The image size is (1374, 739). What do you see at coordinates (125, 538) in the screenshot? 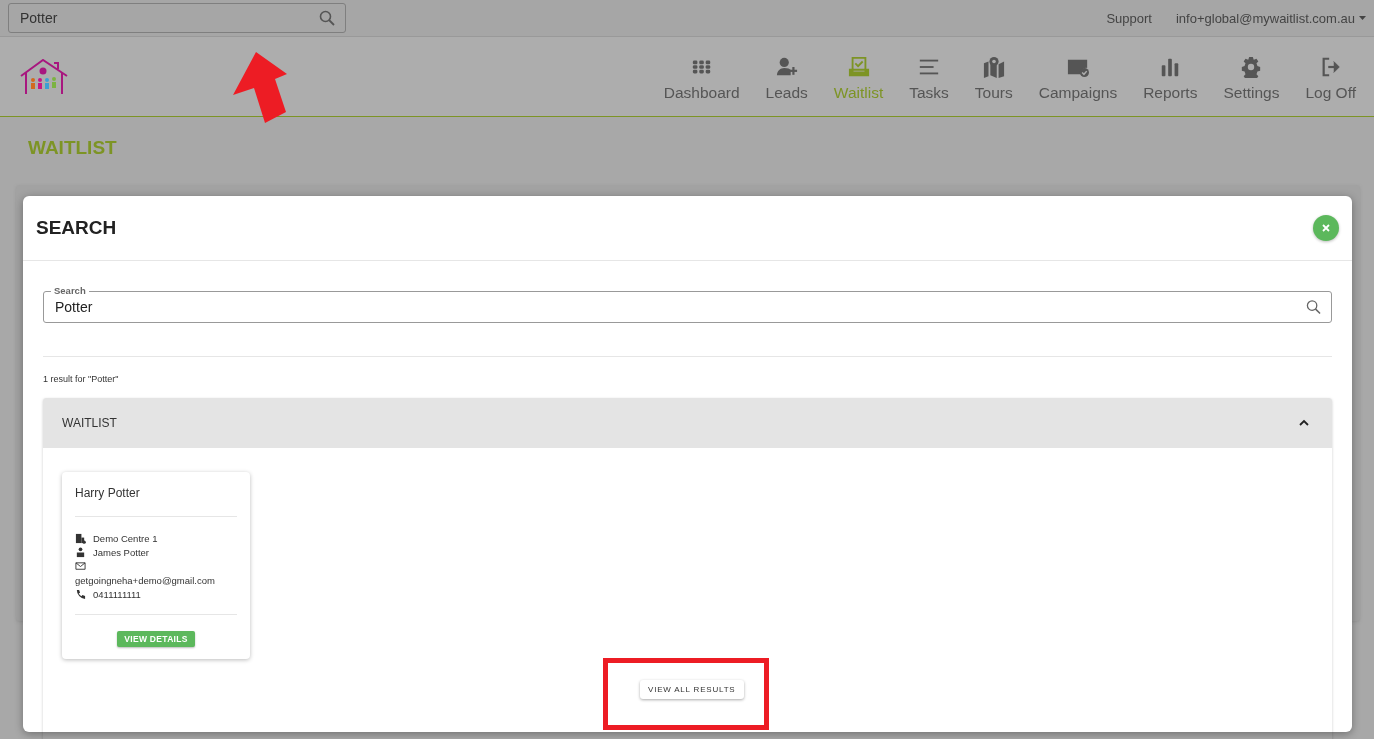
I see `centre-name: Demo Centre 1` at bounding box center [125, 538].